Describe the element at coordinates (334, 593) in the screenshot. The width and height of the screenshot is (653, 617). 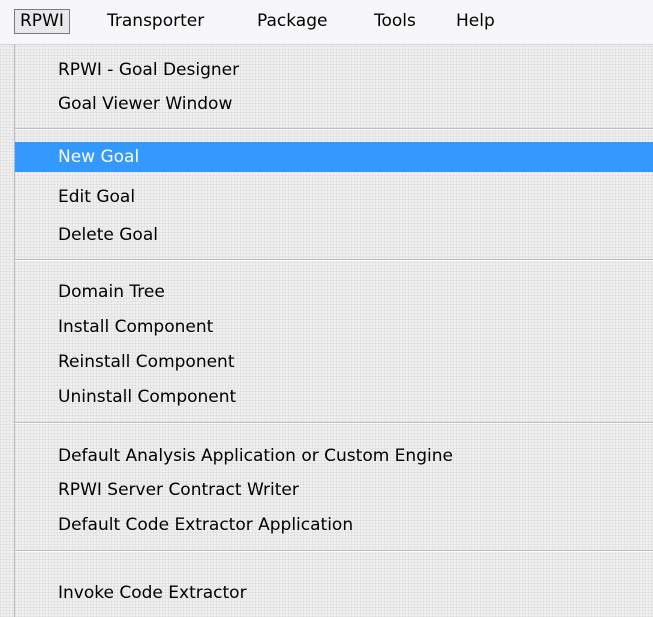
I see `menu-item-invoke-code-extractor: Invoke Code Extractor` at that location.